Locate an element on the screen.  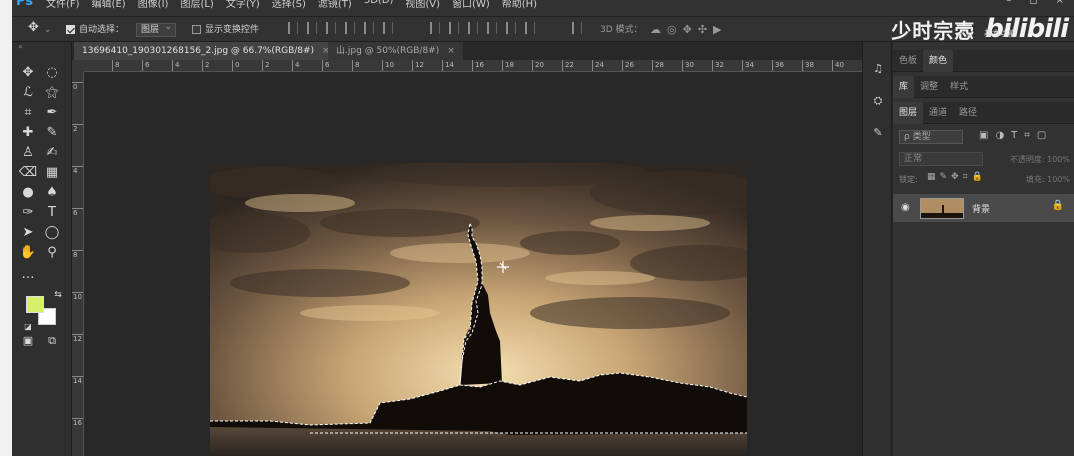
layer-filter-select: ρ 类型 is located at coordinates (931, 137).